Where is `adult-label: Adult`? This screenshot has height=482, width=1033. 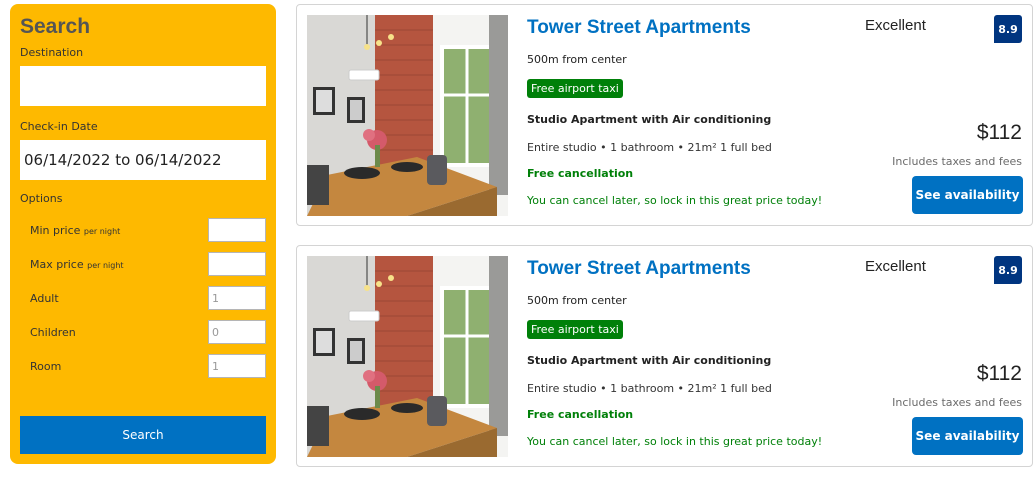 adult-label: Adult is located at coordinates (44, 298).